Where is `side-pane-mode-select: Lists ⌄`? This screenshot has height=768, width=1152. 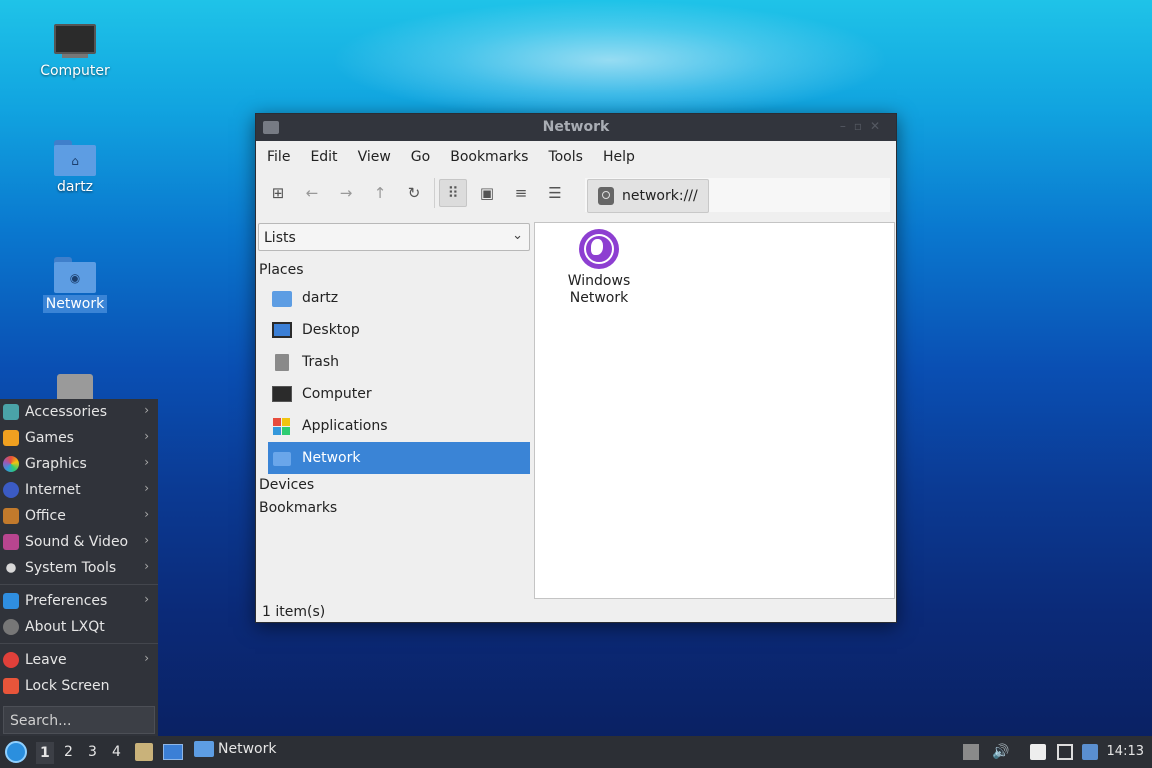
side-pane-mode-select: Lists ⌄ is located at coordinates (394, 237).